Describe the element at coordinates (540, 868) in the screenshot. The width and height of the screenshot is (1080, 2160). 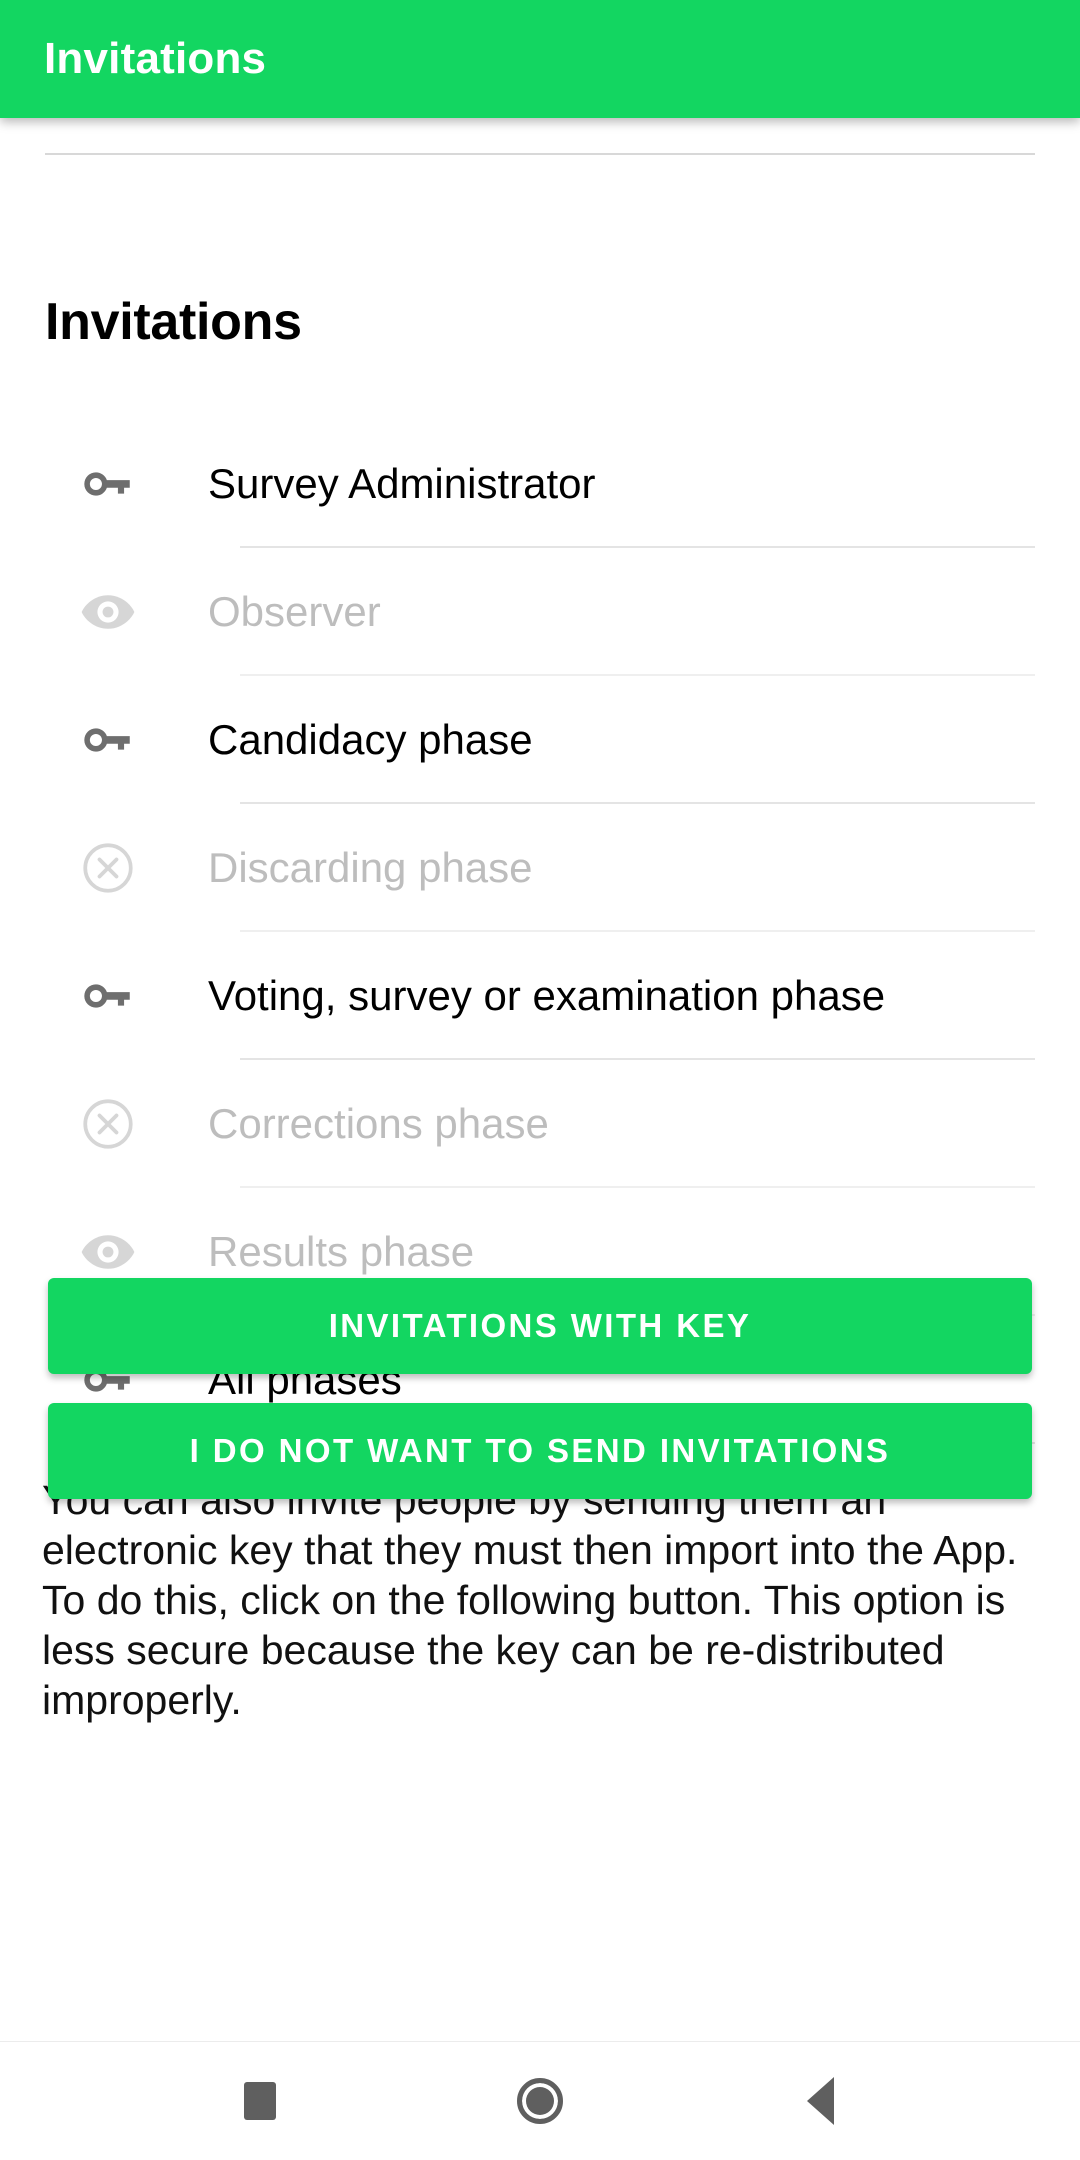
I see `list-item: Discarding phase` at that location.